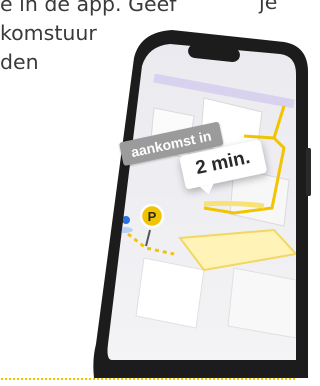 The image size is (320, 386). What do you see at coordinates (48, 33) in the screenshot?
I see `intro-line-2: komstuur` at bounding box center [48, 33].